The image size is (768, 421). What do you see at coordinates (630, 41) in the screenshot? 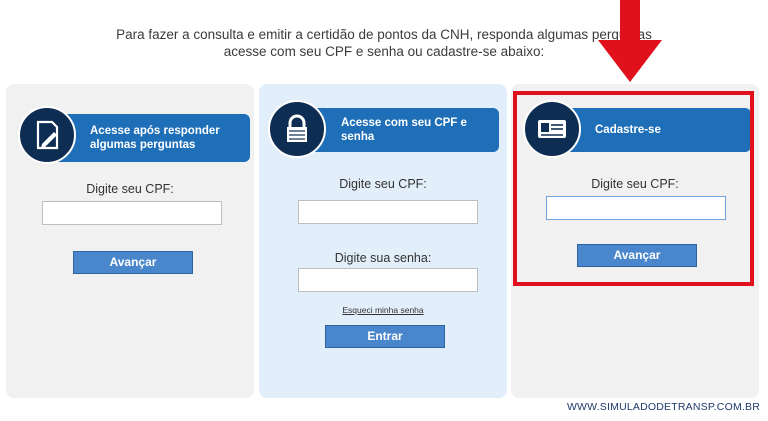
I see `down-arrow-icon` at bounding box center [630, 41].